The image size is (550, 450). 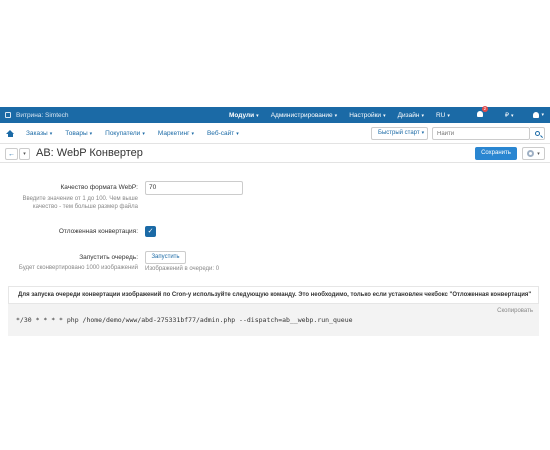 I want to click on quick-start-label: Быстрый старт, so click(x=399, y=133).